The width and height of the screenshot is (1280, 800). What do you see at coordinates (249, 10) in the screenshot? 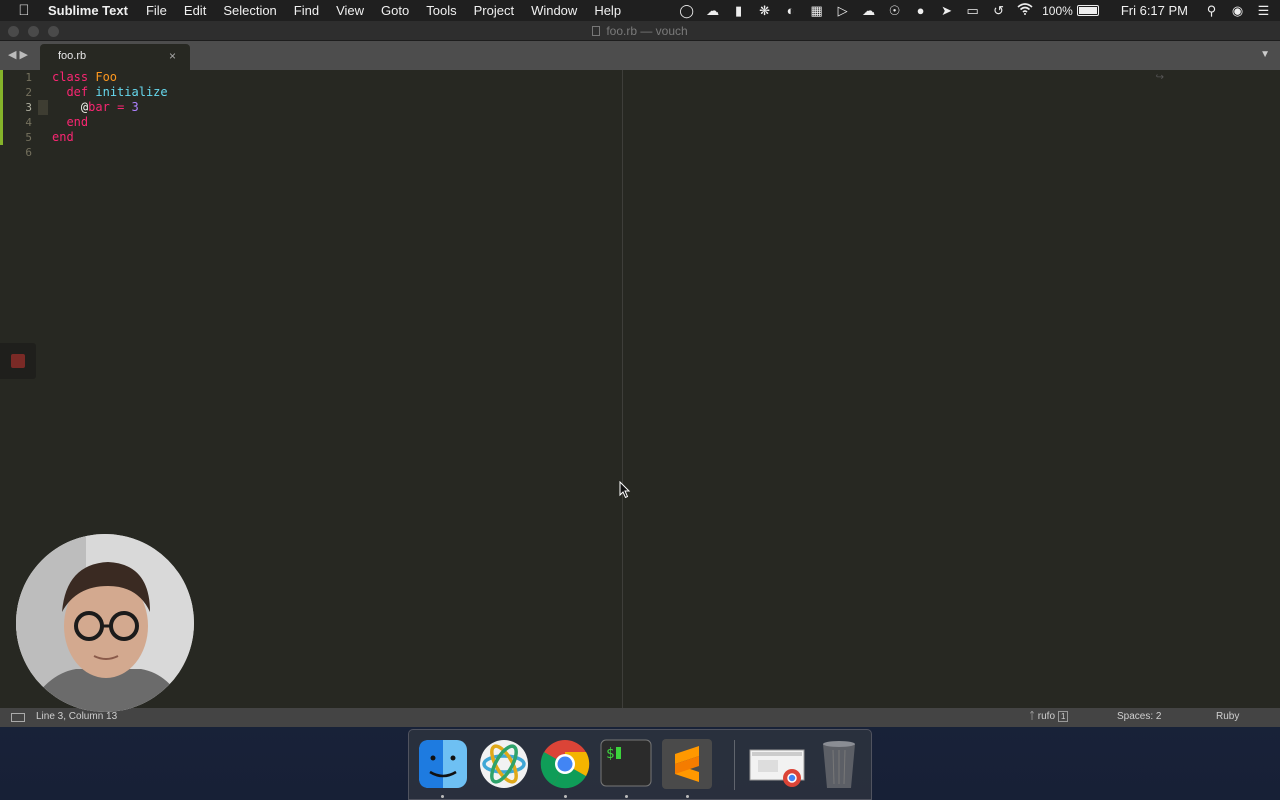
I see `menu-selection: Selection` at bounding box center [249, 10].